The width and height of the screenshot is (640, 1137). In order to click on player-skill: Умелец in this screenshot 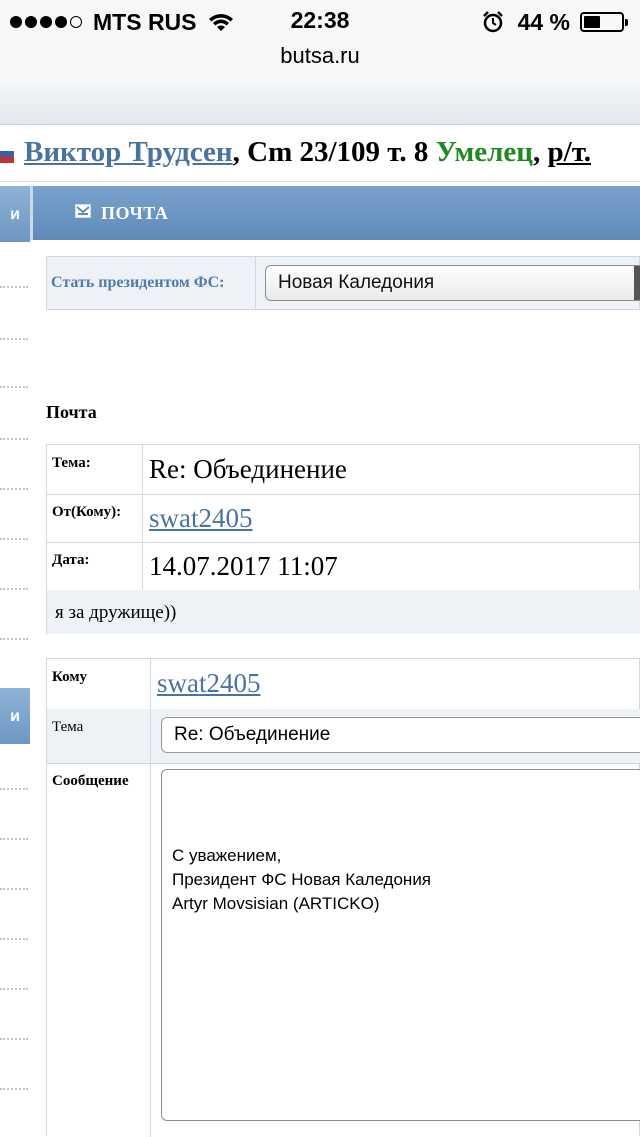, I will do `click(484, 152)`.